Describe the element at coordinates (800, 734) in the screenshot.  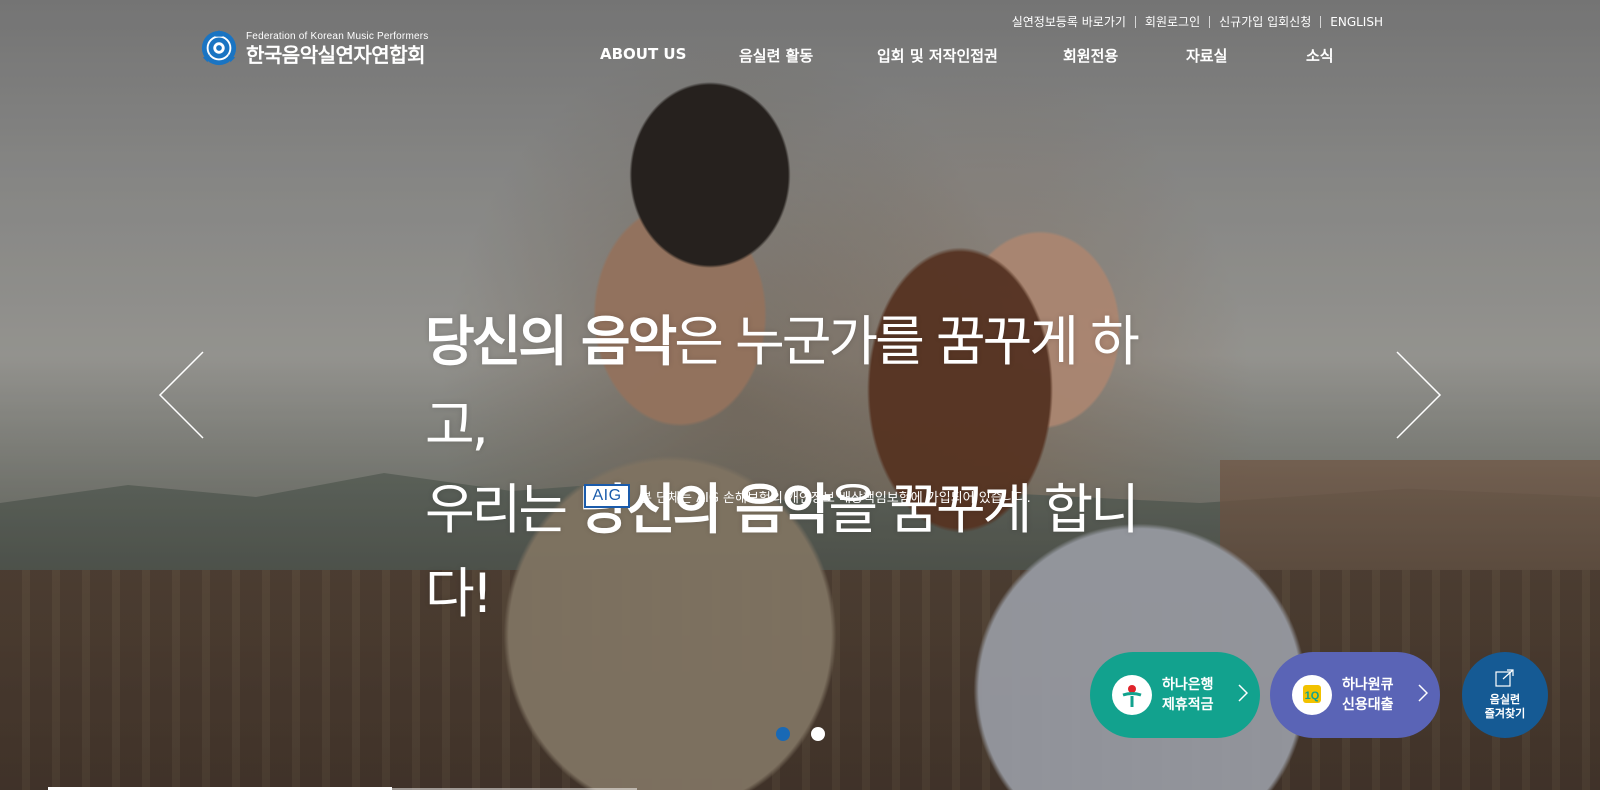
I see `slider-pagination` at that location.